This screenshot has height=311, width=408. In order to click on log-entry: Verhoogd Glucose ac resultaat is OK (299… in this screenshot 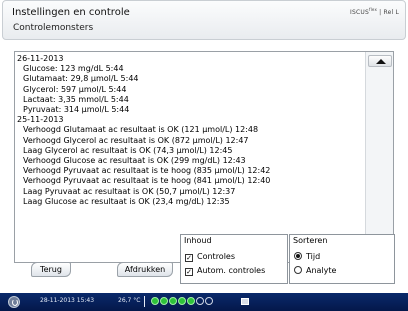, I will do `click(134, 161)`.